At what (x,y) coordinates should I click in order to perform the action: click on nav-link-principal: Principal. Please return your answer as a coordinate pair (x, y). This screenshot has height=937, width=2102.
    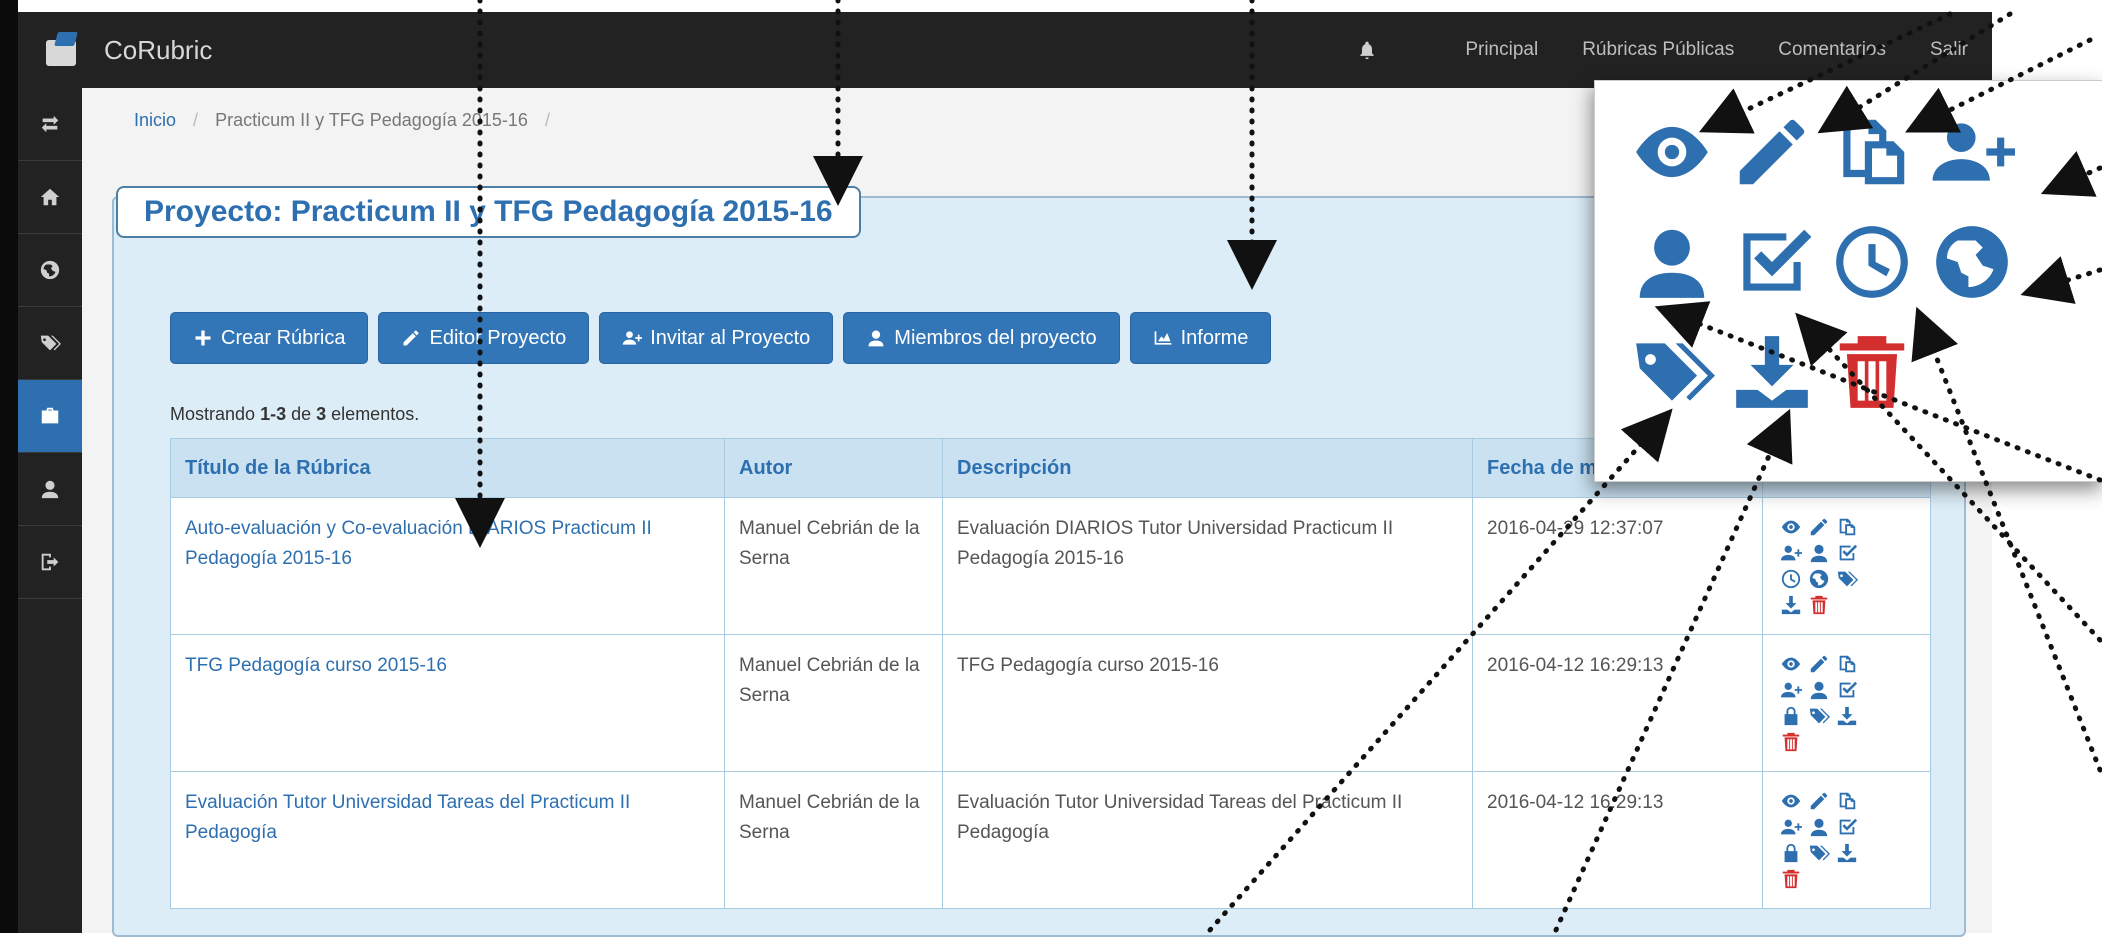
    Looking at the image, I should click on (1501, 50).